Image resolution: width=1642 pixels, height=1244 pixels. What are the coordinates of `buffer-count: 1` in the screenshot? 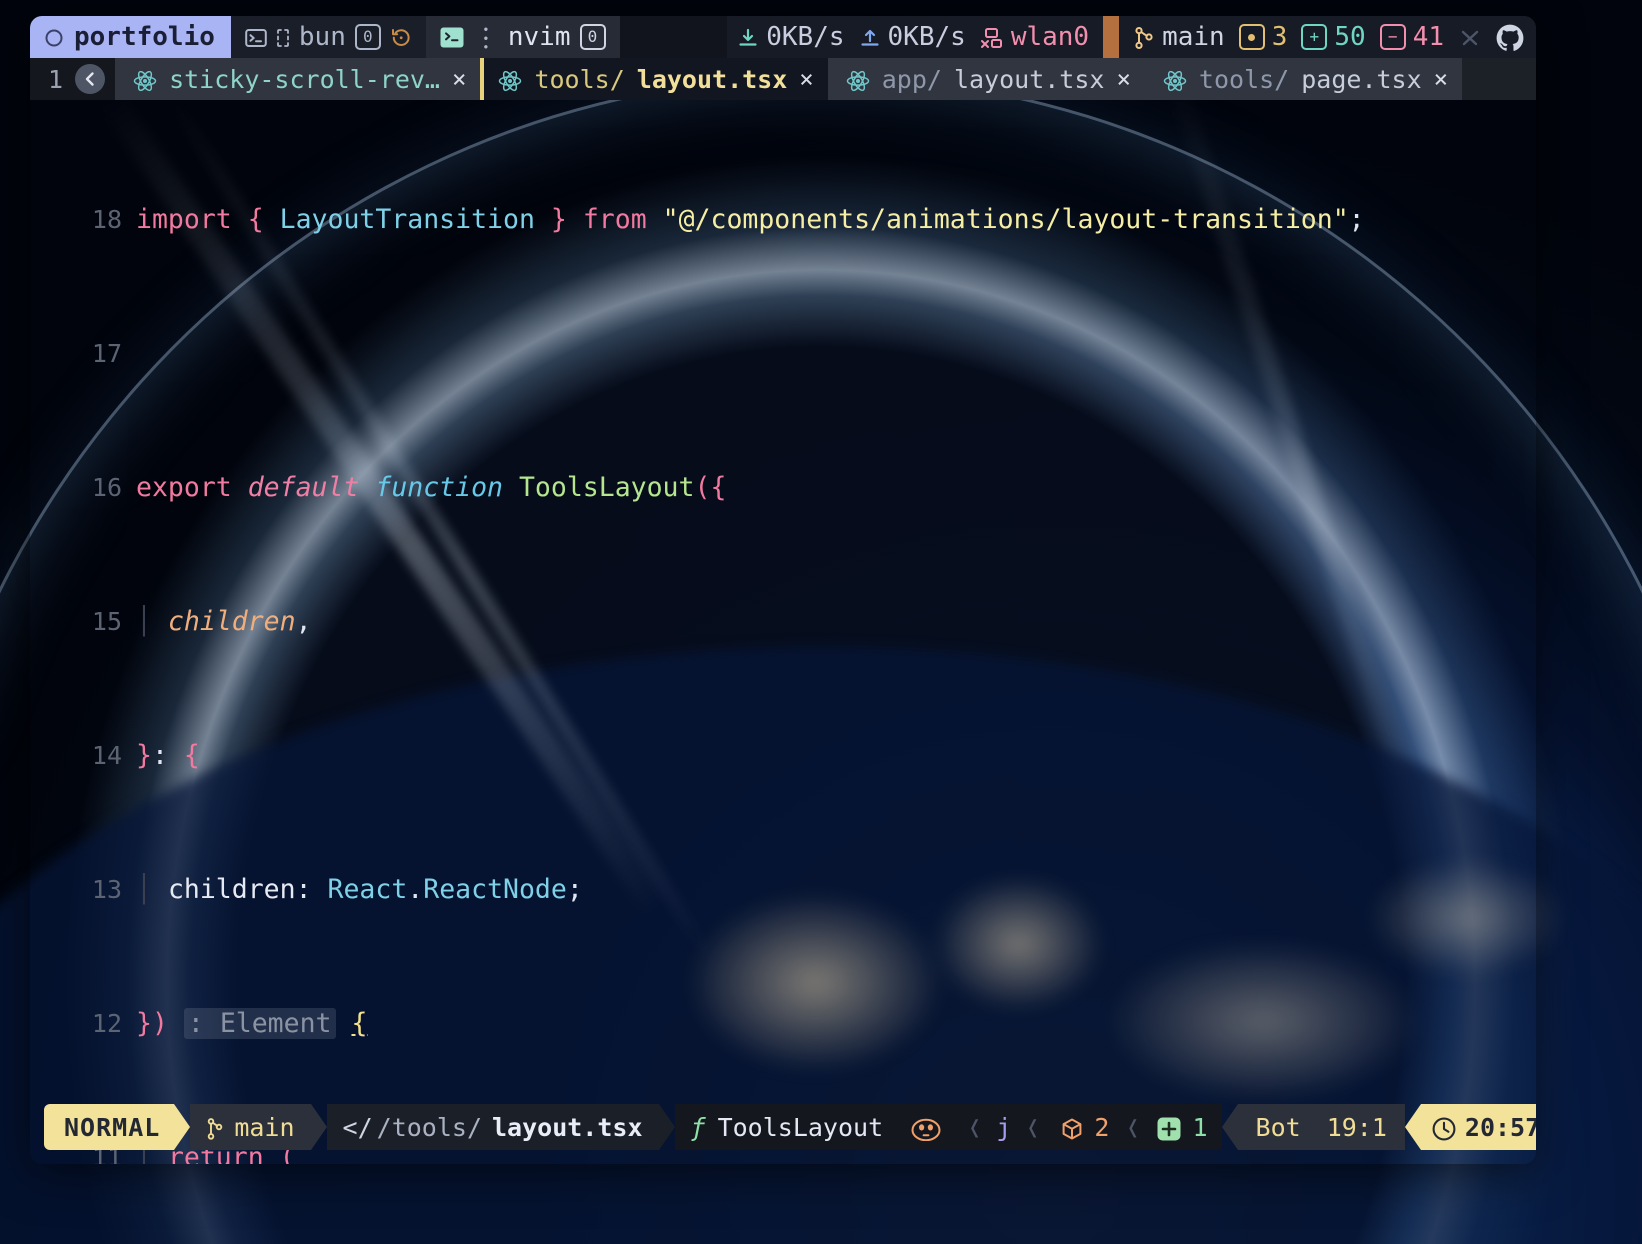 It's located at (73, 79).